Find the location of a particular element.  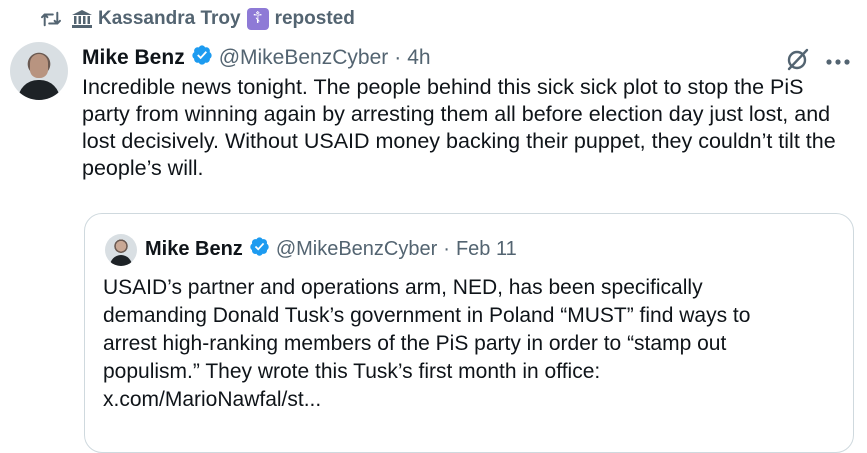

avatar is located at coordinates (39, 71).